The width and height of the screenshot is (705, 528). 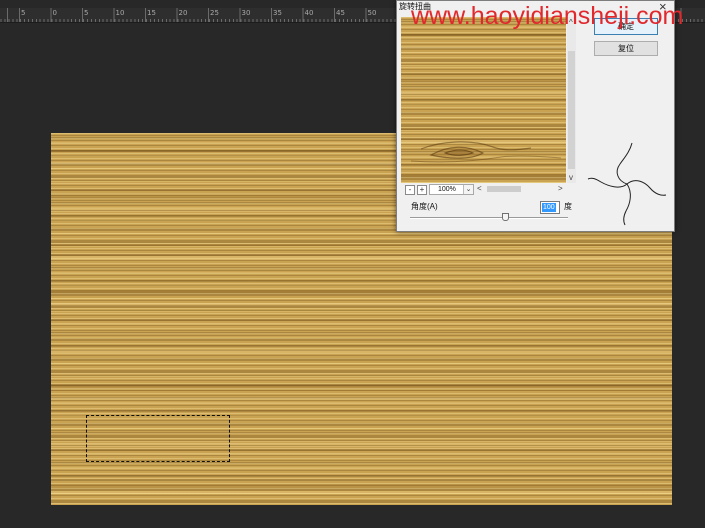 What do you see at coordinates (422, 190) in the screenshot?
I see `zoom-in-icon: +` at bounding box center [422, 190].